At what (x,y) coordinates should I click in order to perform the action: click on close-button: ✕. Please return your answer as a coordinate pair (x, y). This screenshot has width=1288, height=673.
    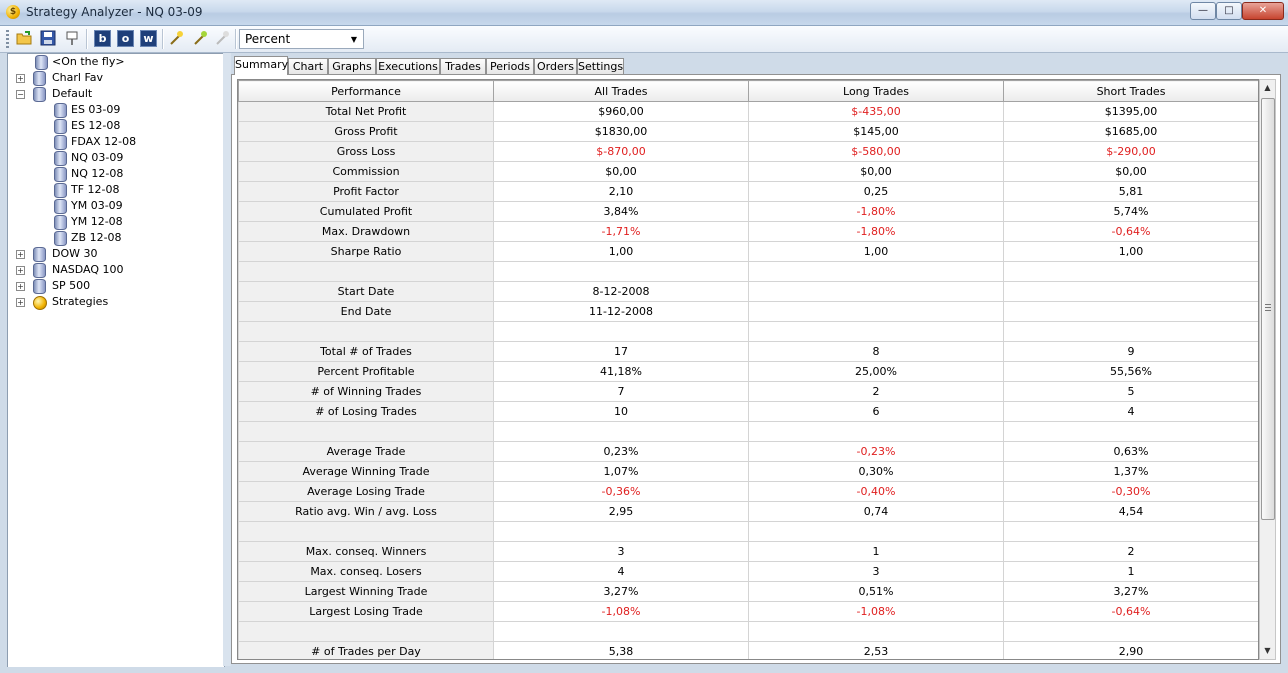
    Looking at the image, I should click on (1263, 11).